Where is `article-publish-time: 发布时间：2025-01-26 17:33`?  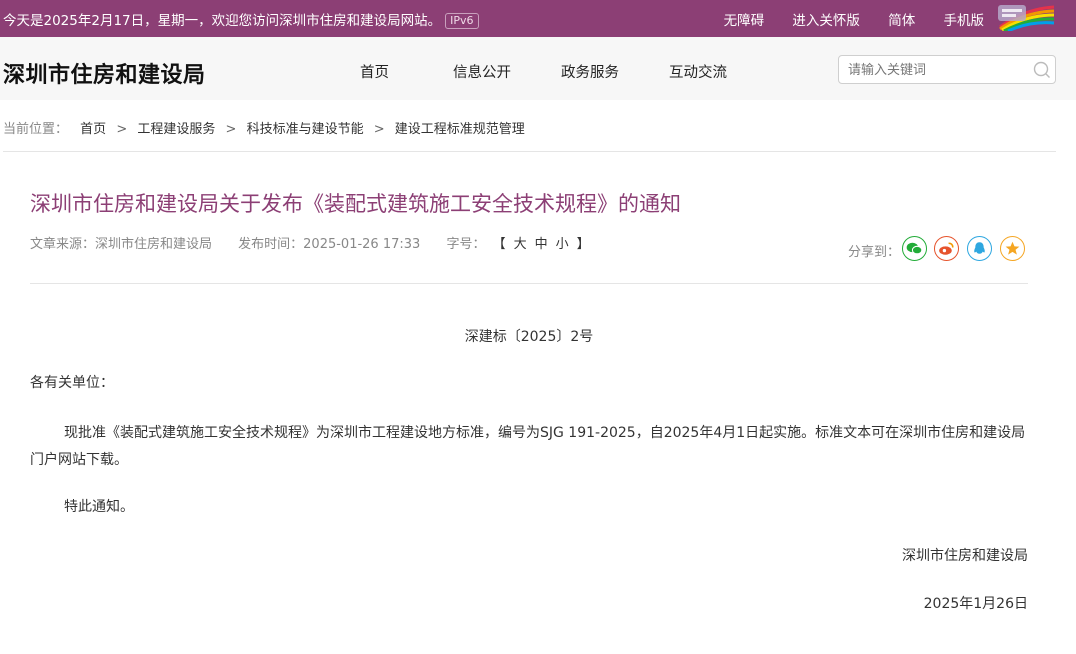 article-publish-time: 发布时间：2025-01-26 17:33 is located at coordinates (329, 244).